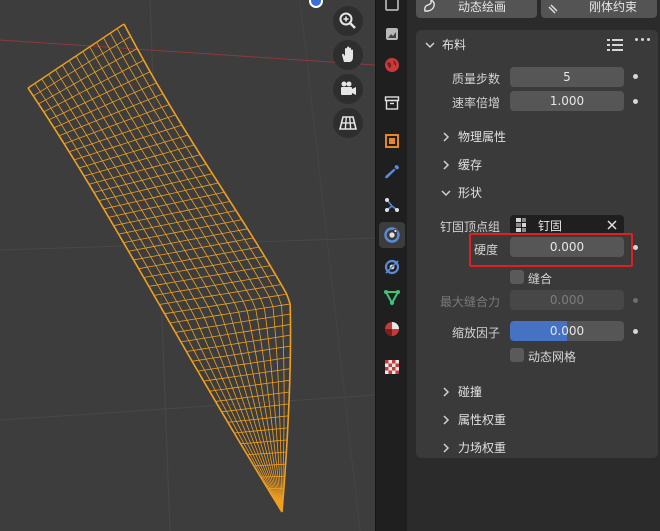  Describe the element at coordinates (517, 355) in the screenshot. I see `dynamic-mesh-checkbox` at that location.